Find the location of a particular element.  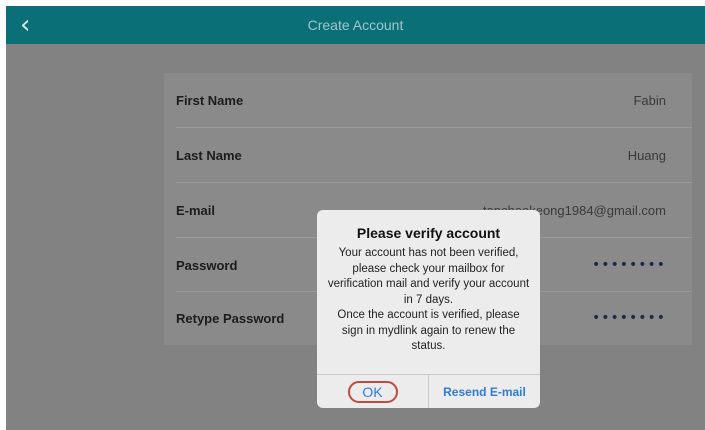

first-name-label: First Name is located at coordinates (210, 100).